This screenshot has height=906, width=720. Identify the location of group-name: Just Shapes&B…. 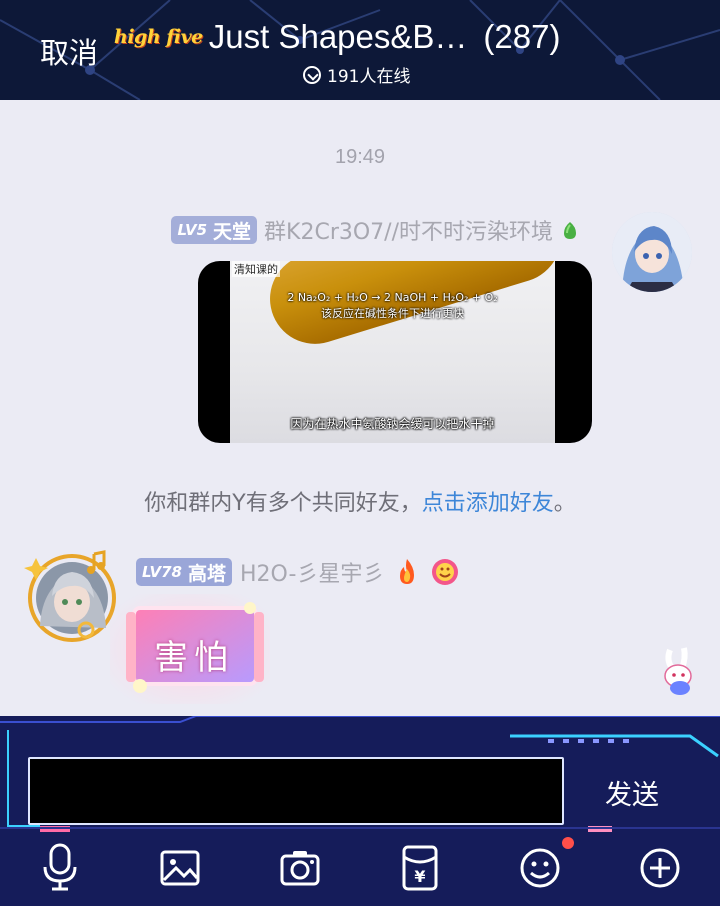
(338, 36).